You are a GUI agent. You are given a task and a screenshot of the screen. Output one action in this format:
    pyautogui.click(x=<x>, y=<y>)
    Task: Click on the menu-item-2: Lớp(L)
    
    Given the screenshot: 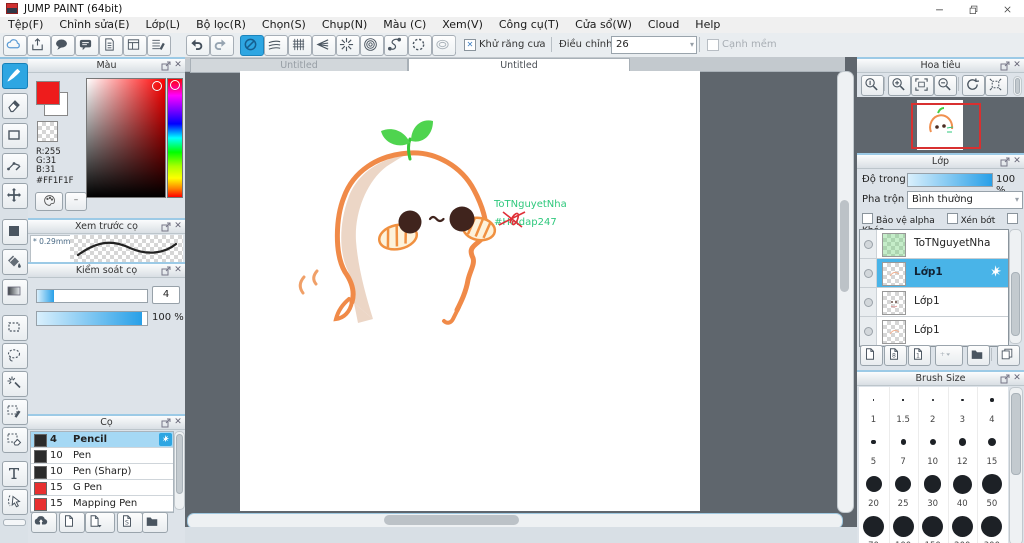 What is the action you would take?
    pyautogui.click(x=163, y=25)
    